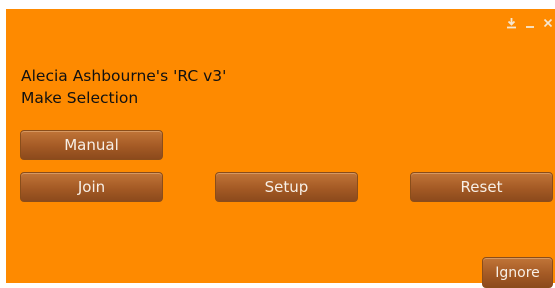 Image resolution: width=555 pixels, height=288 pixels. Describe the element at coordinates (517, 272) in the screenshot. I see `ignore-button: Ignore` at that location.